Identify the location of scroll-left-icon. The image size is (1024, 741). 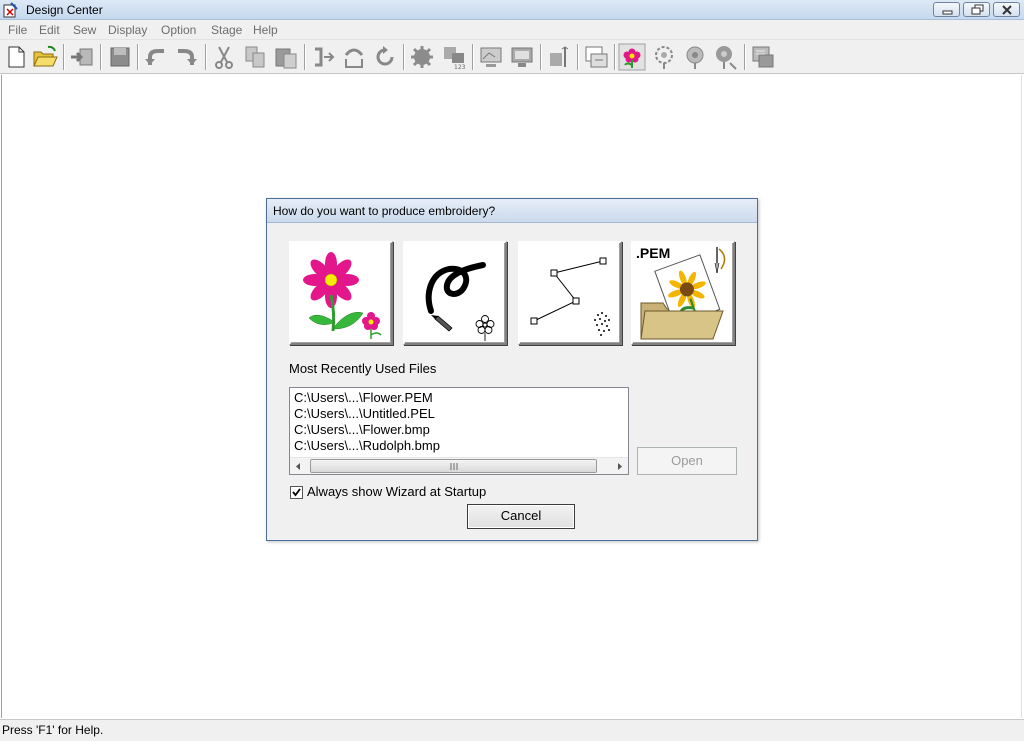
(298, 466).